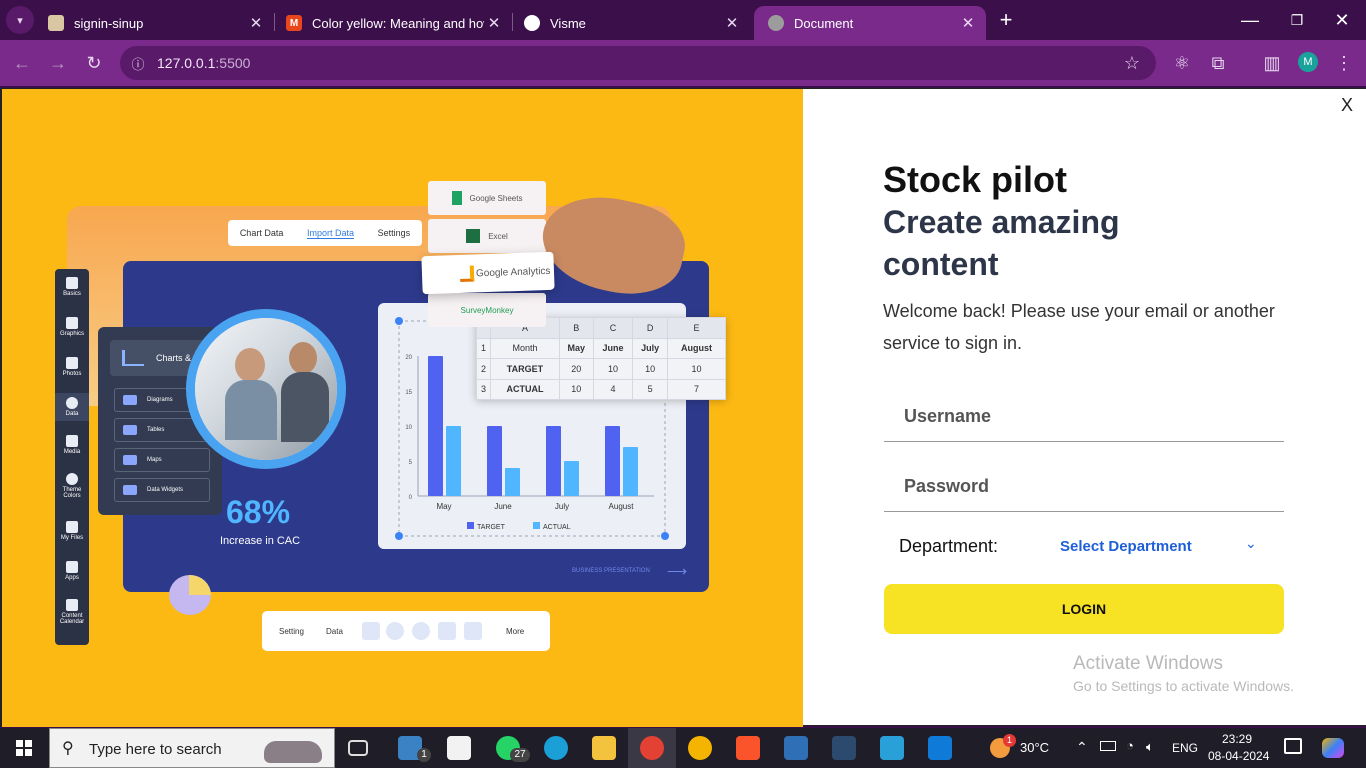 The height and width of the screenshot is (768, 1366). What do you see at coordinates (870, 23) in the screenshot?
I see `tab-document: Document ✕` at bounding box center [870, 23].